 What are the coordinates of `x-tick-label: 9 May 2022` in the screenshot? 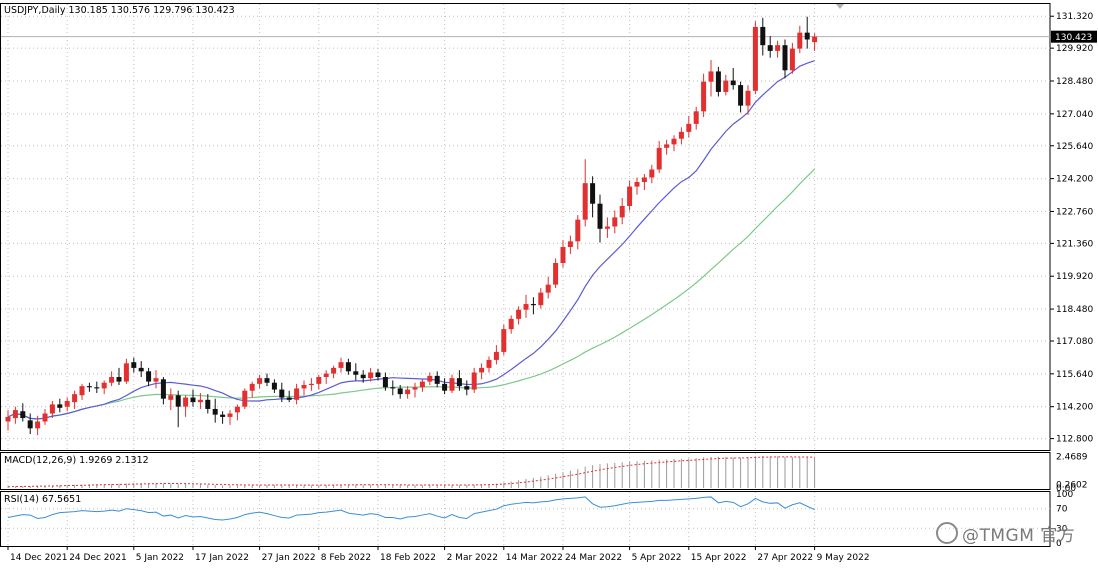 It's located at (843, 558).